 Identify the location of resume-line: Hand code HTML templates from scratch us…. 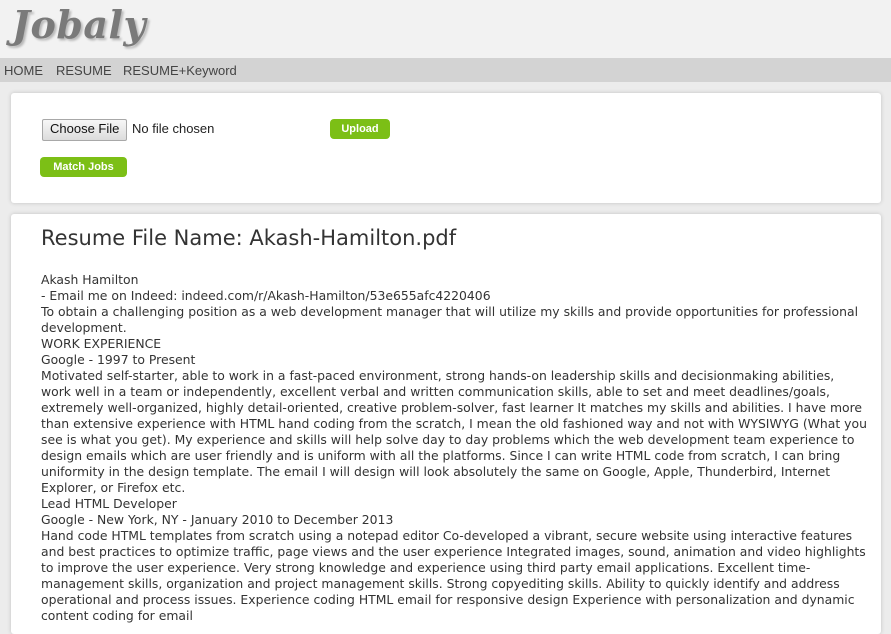
(453, 575).